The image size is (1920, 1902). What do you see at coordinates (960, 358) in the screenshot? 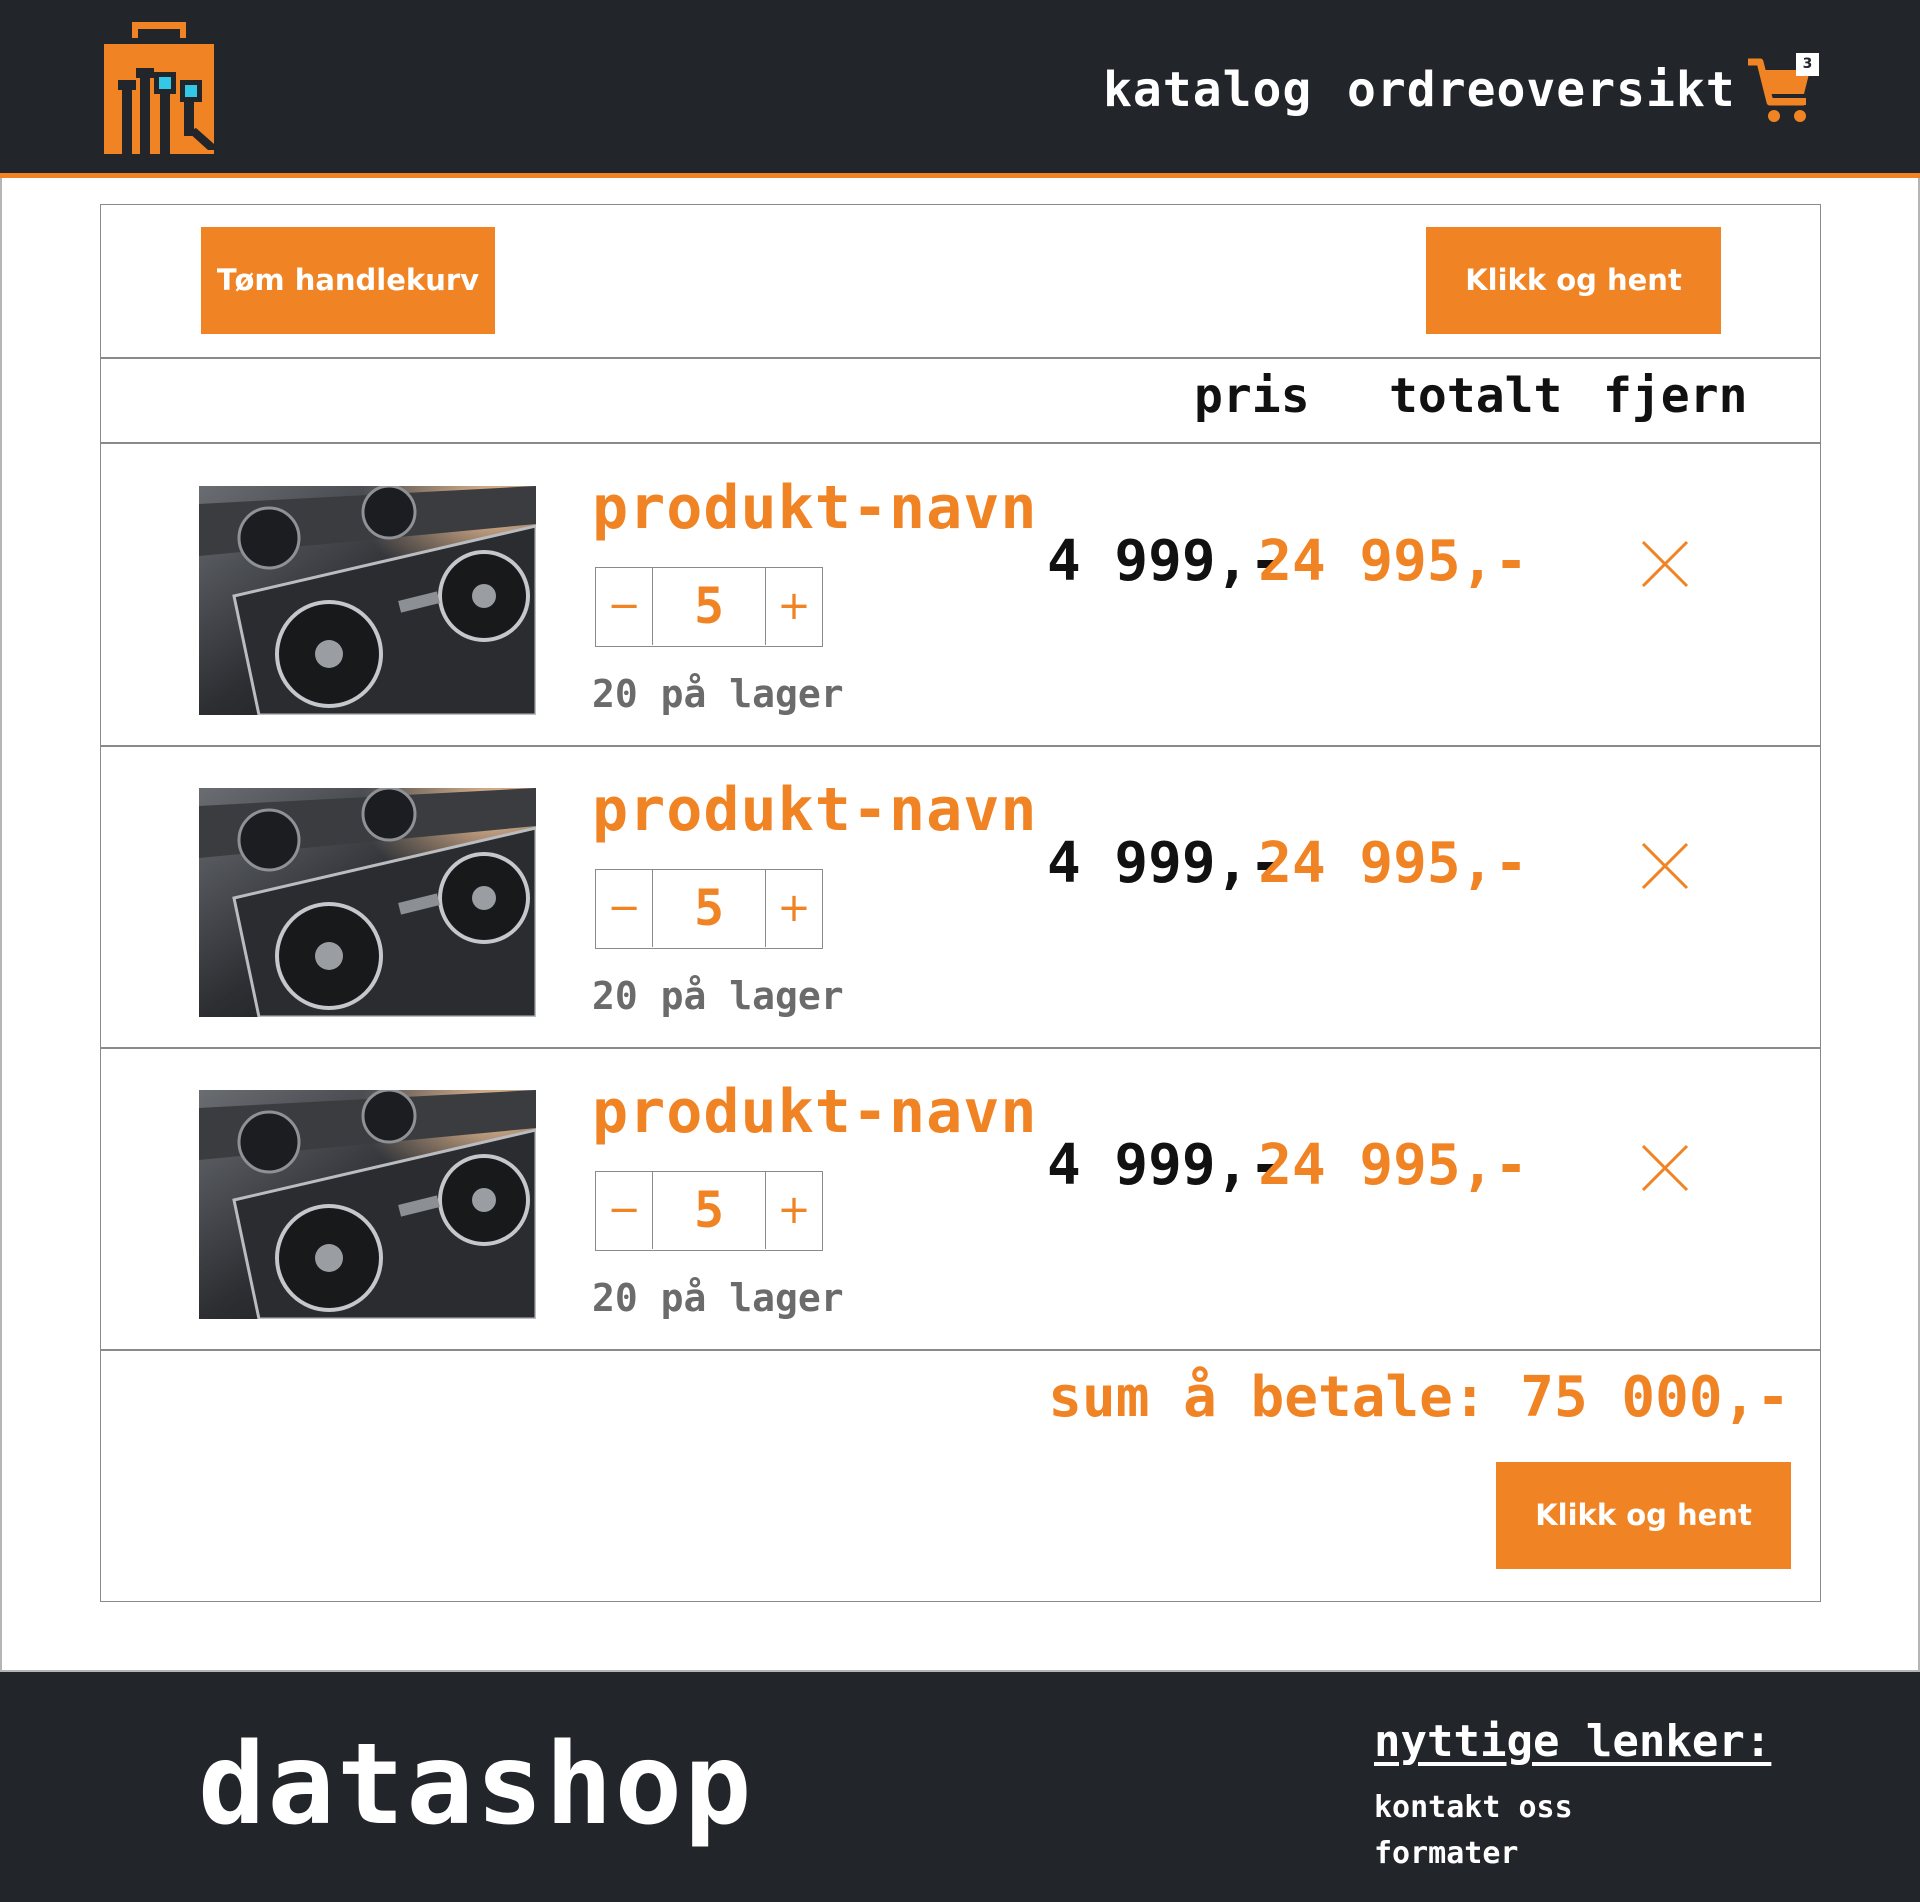
I see `toolbar-divider` at bounding box center [960, 358].